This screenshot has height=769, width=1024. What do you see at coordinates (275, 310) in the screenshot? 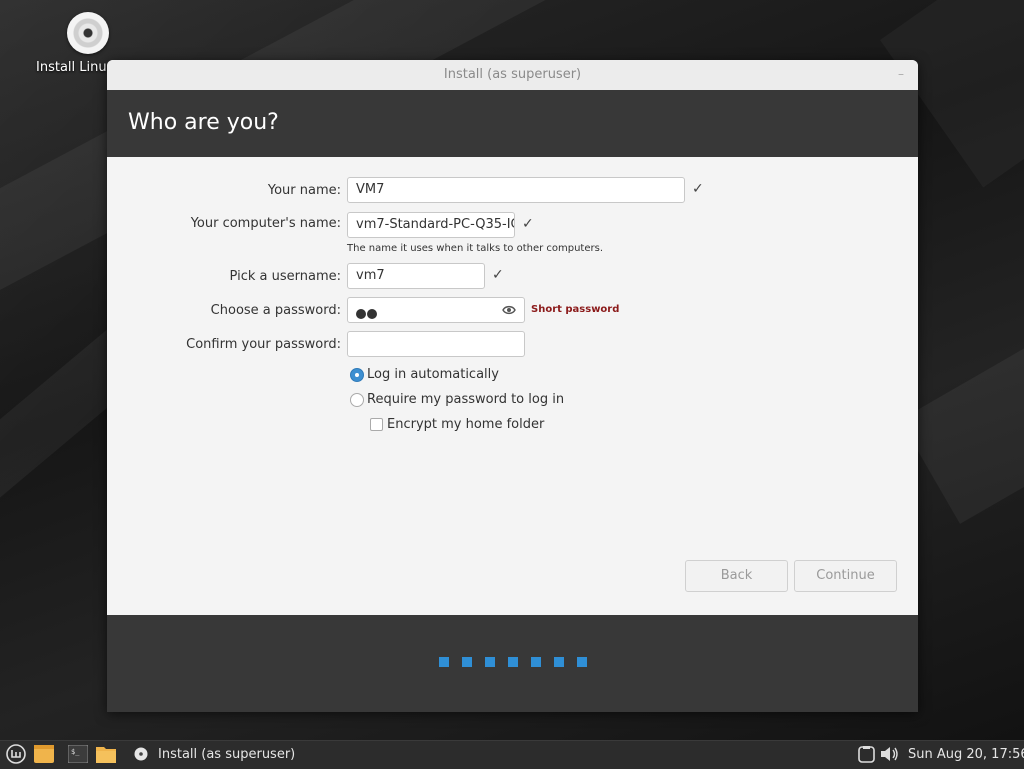
I see `password-label: Choose a password:` at bounding box center [275, 310].